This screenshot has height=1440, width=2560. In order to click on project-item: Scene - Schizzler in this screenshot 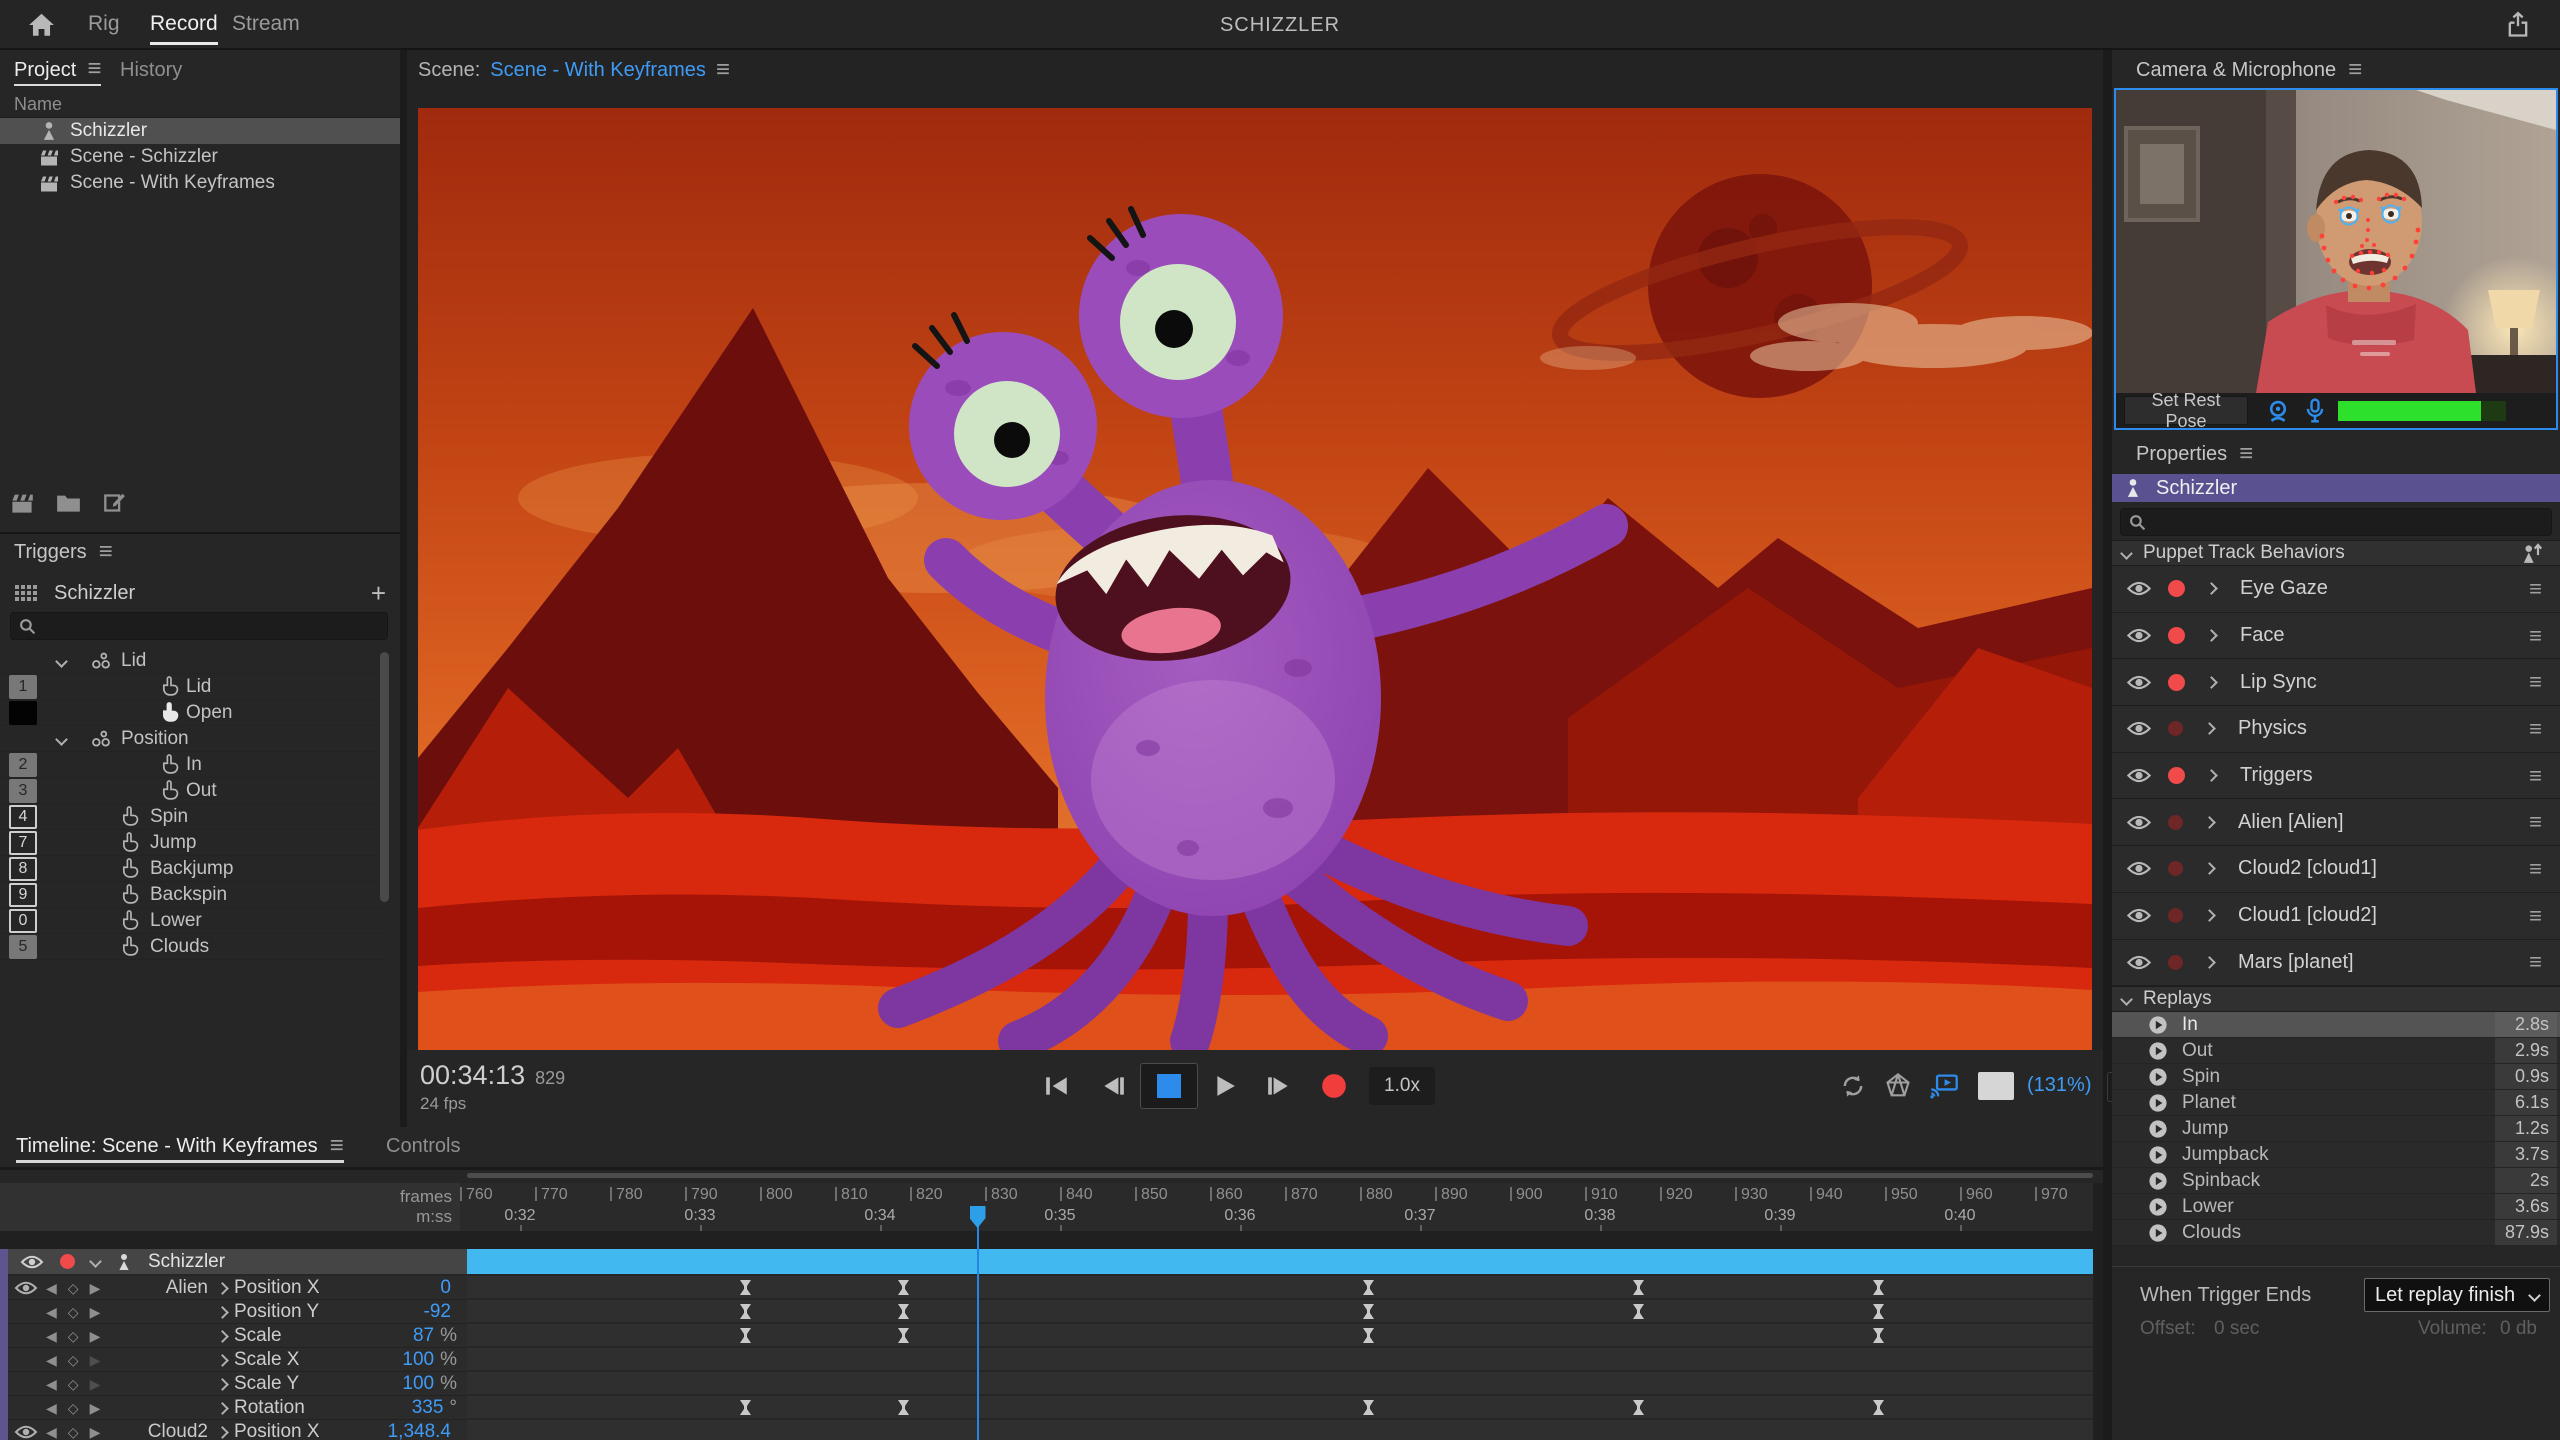, I will do `click(200, 157)`.